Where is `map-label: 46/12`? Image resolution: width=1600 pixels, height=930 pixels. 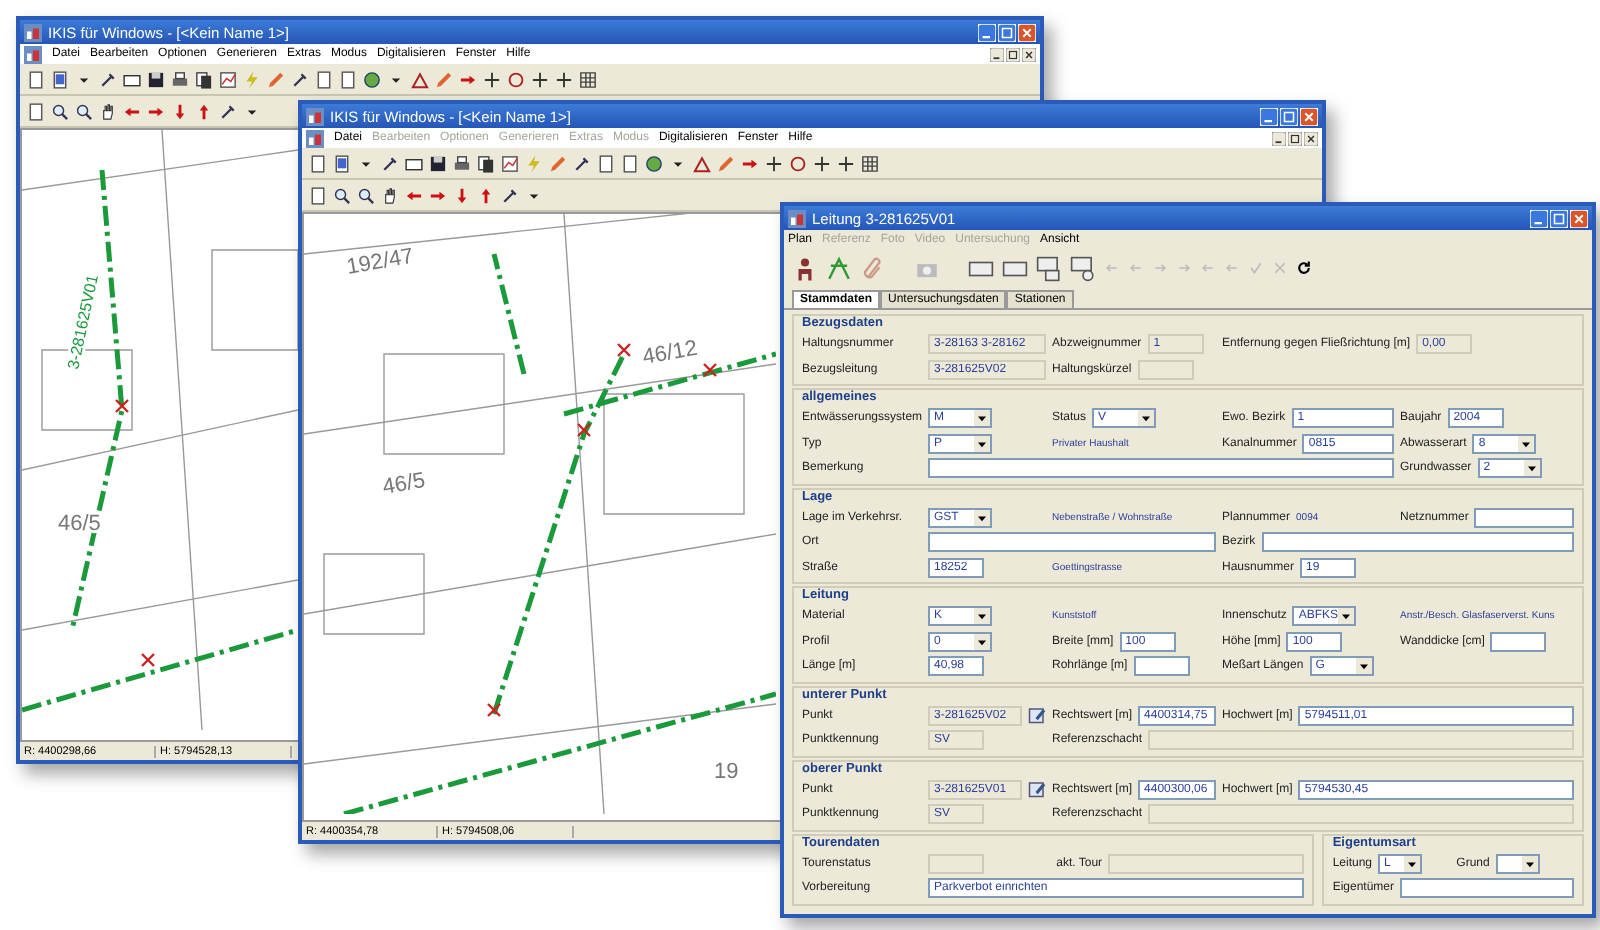
map-label: 46/12 is located at coordinates (670, 353).